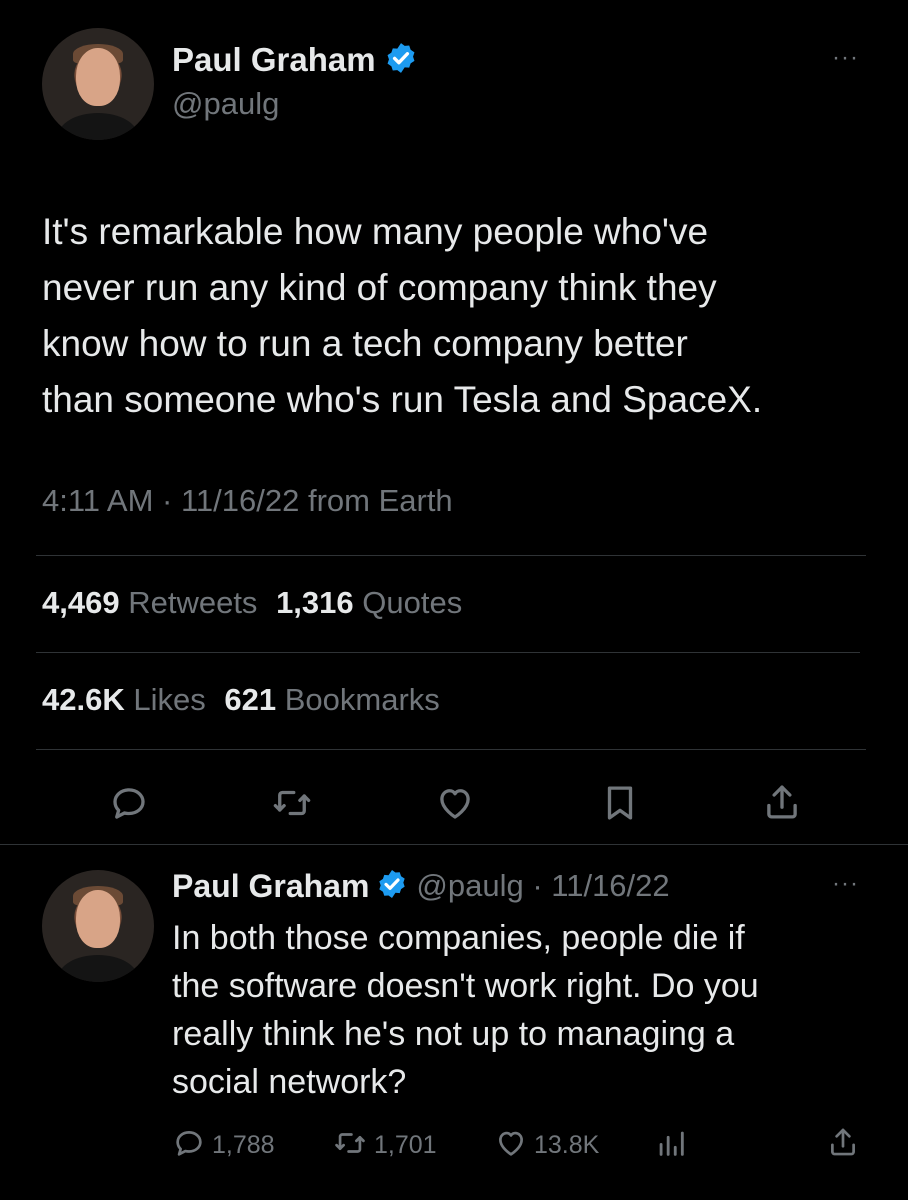  What do you see at coordinates (671, 1145) in the screenshot?
I see `reply-views-icon` at bounding box center [671, 1145].